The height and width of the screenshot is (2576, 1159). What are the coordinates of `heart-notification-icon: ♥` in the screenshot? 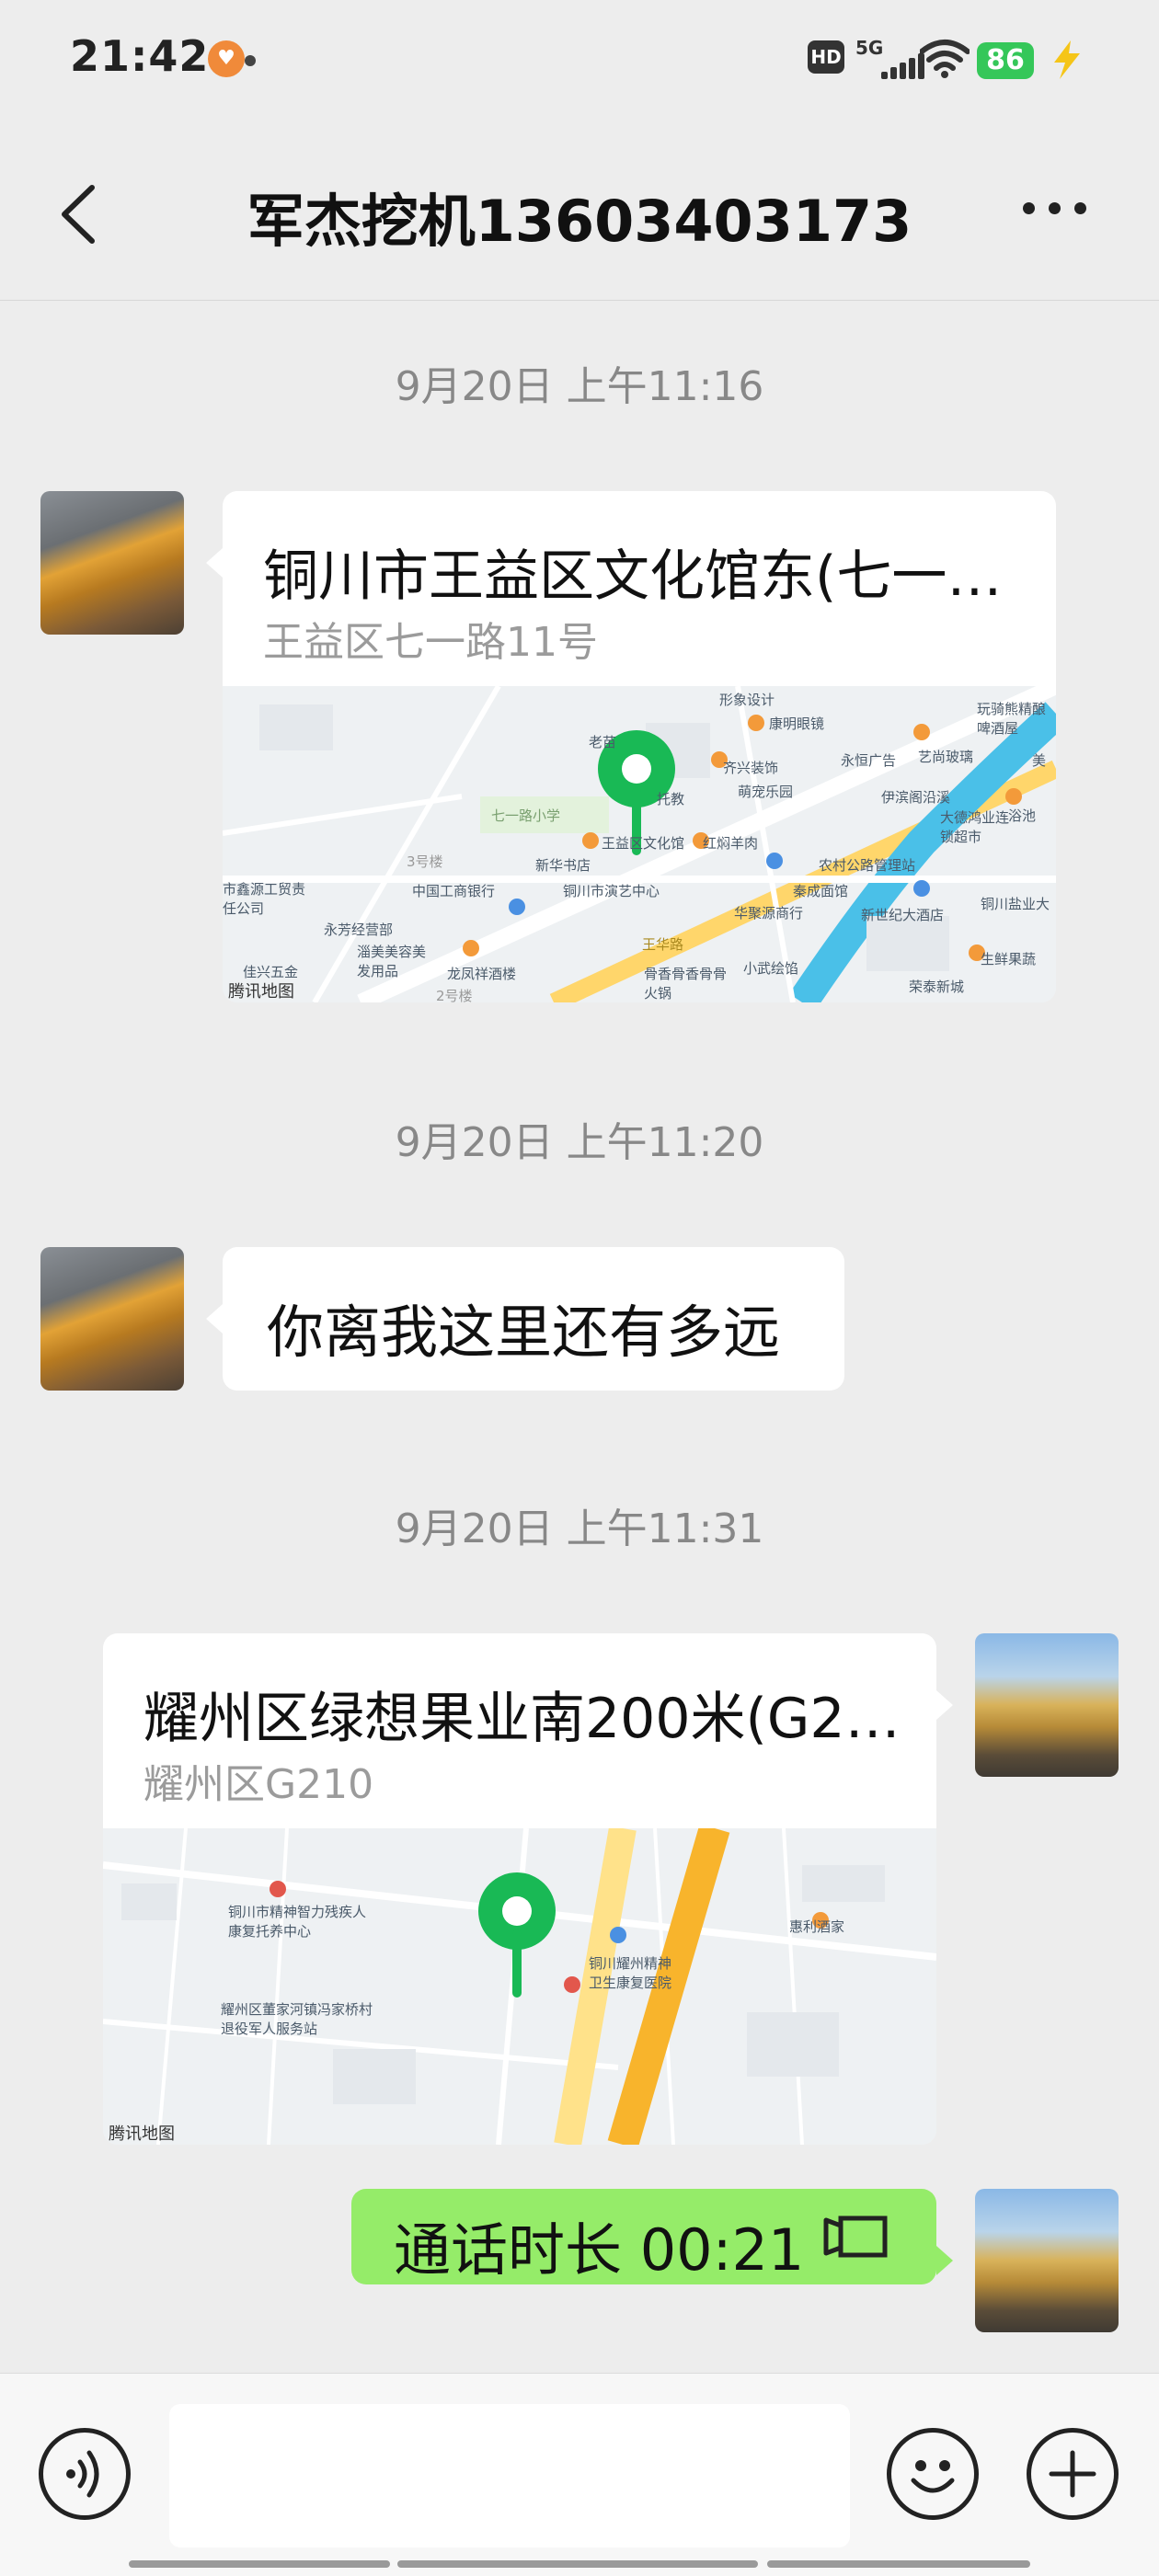 It's located at (226, 58).